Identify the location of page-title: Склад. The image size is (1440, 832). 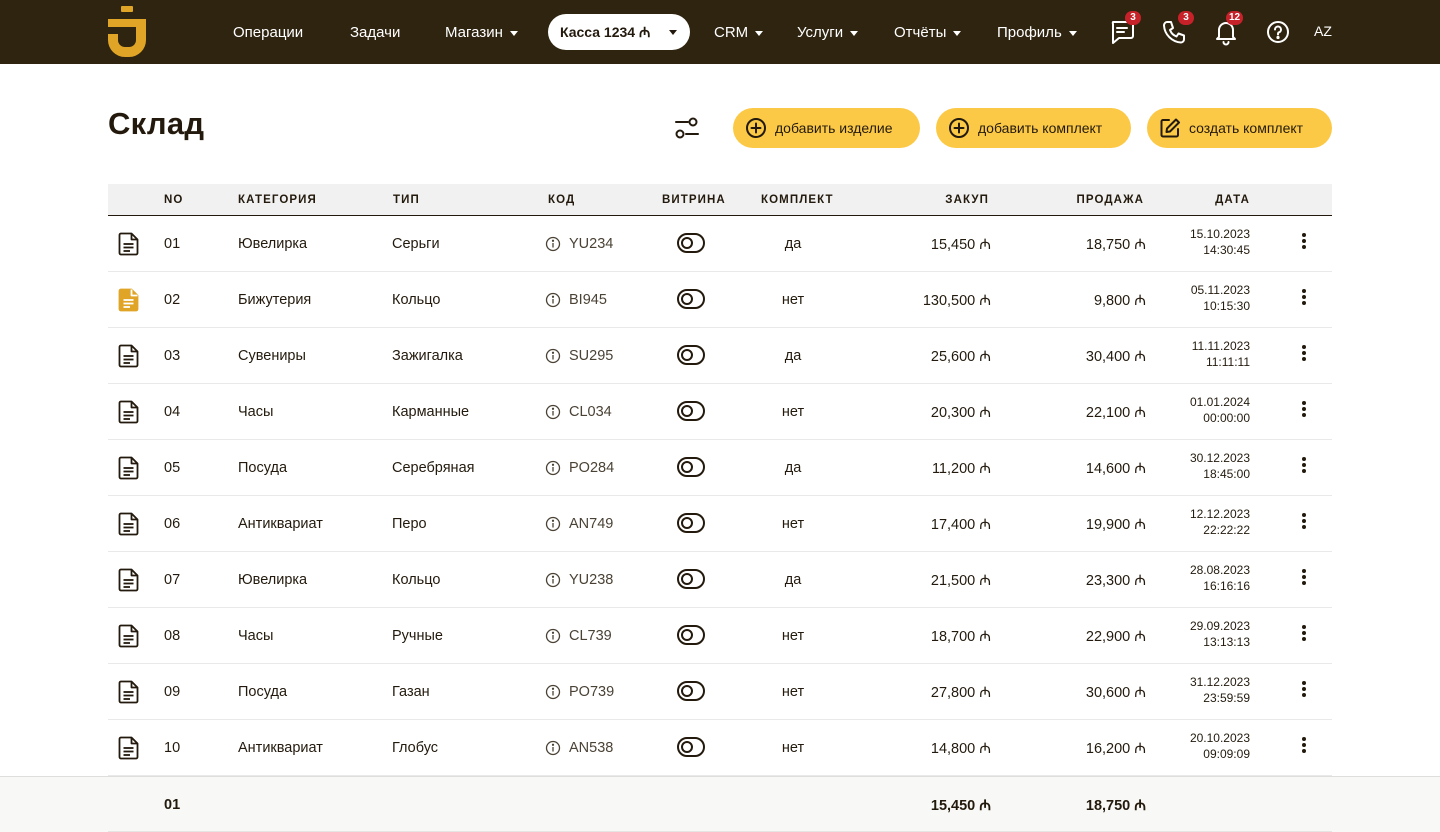
(156, 123).